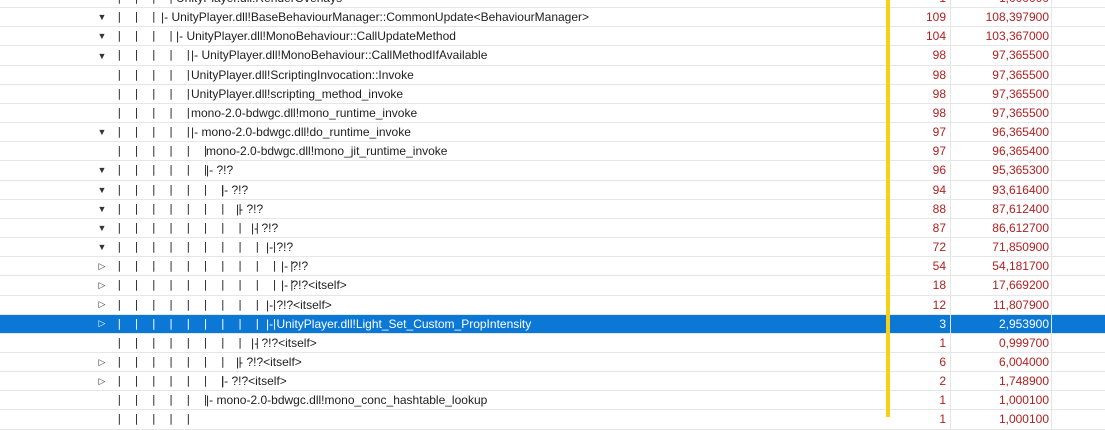  What do you see at coordinates (138, 17) in the screenshot?
I see `tree-guide-lines: | | |` at bounding box center [138, 17].